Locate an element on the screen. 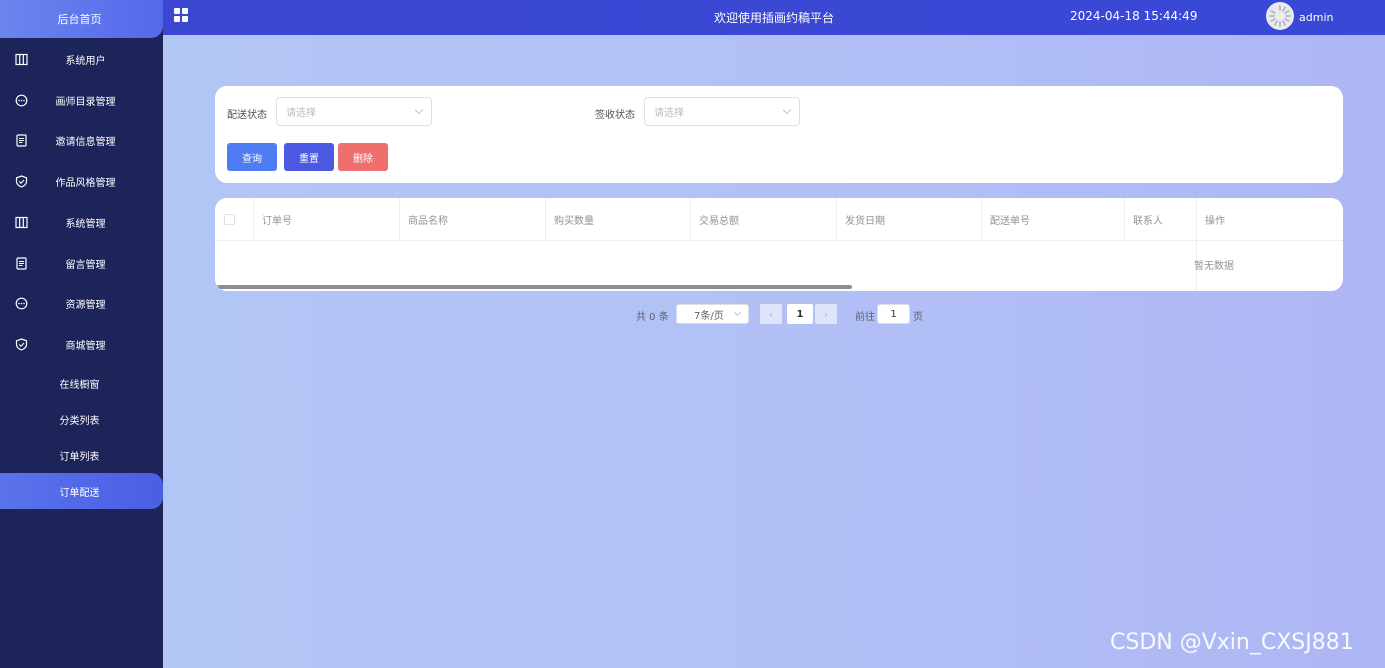 The width and height of the screenshot is (1385, 668). column-header-total-amount: 交易总额 is located at coordinates (764, 219).